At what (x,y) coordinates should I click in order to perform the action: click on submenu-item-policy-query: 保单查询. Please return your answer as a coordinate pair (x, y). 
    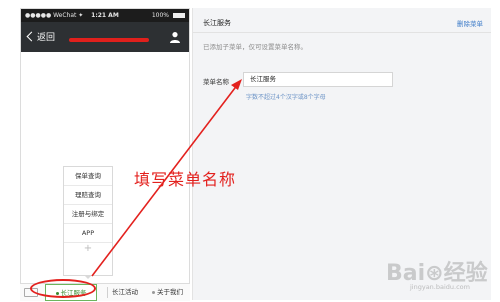
    Looking at the image, I should click on (88, 176).